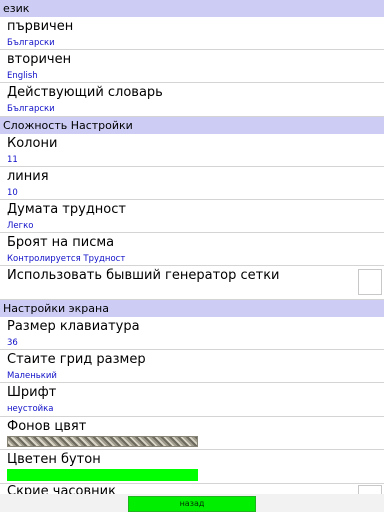 This screenshot has width=384, height=512. What do you see at coordinates (192, 183) in the screenshot?
I see `setting-lines: линия 10` at bounding box center [192, 183].